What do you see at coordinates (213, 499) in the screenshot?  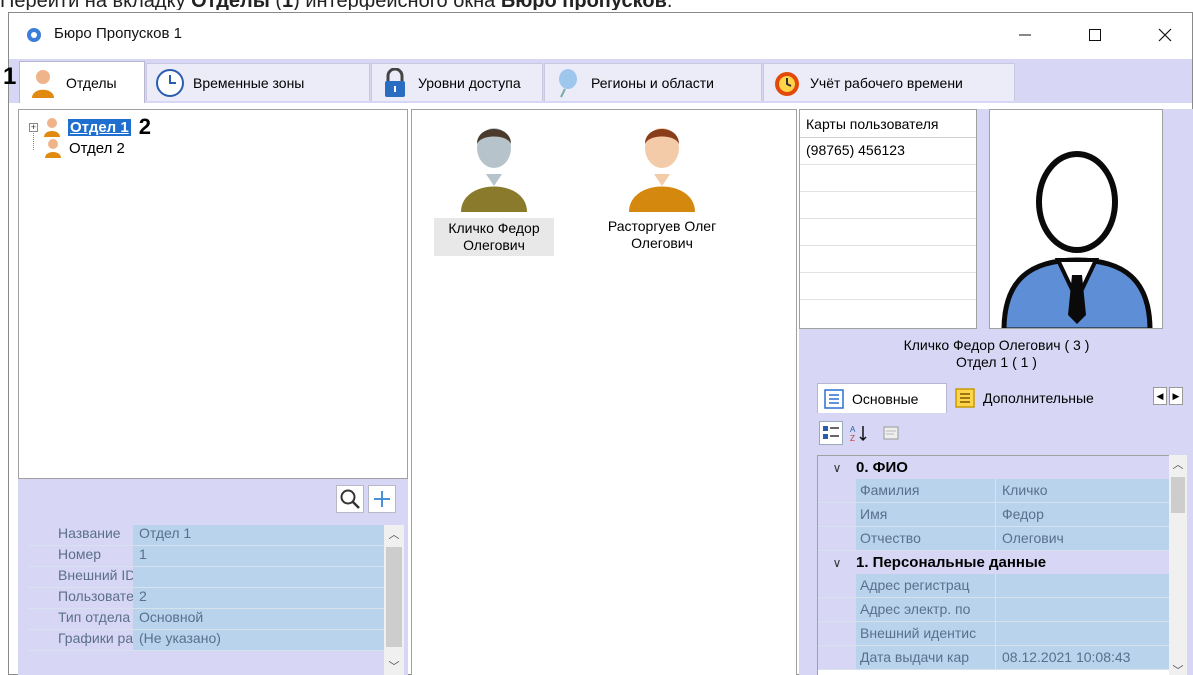 I see `tree-toolbar` at bounding box center [213, 499].